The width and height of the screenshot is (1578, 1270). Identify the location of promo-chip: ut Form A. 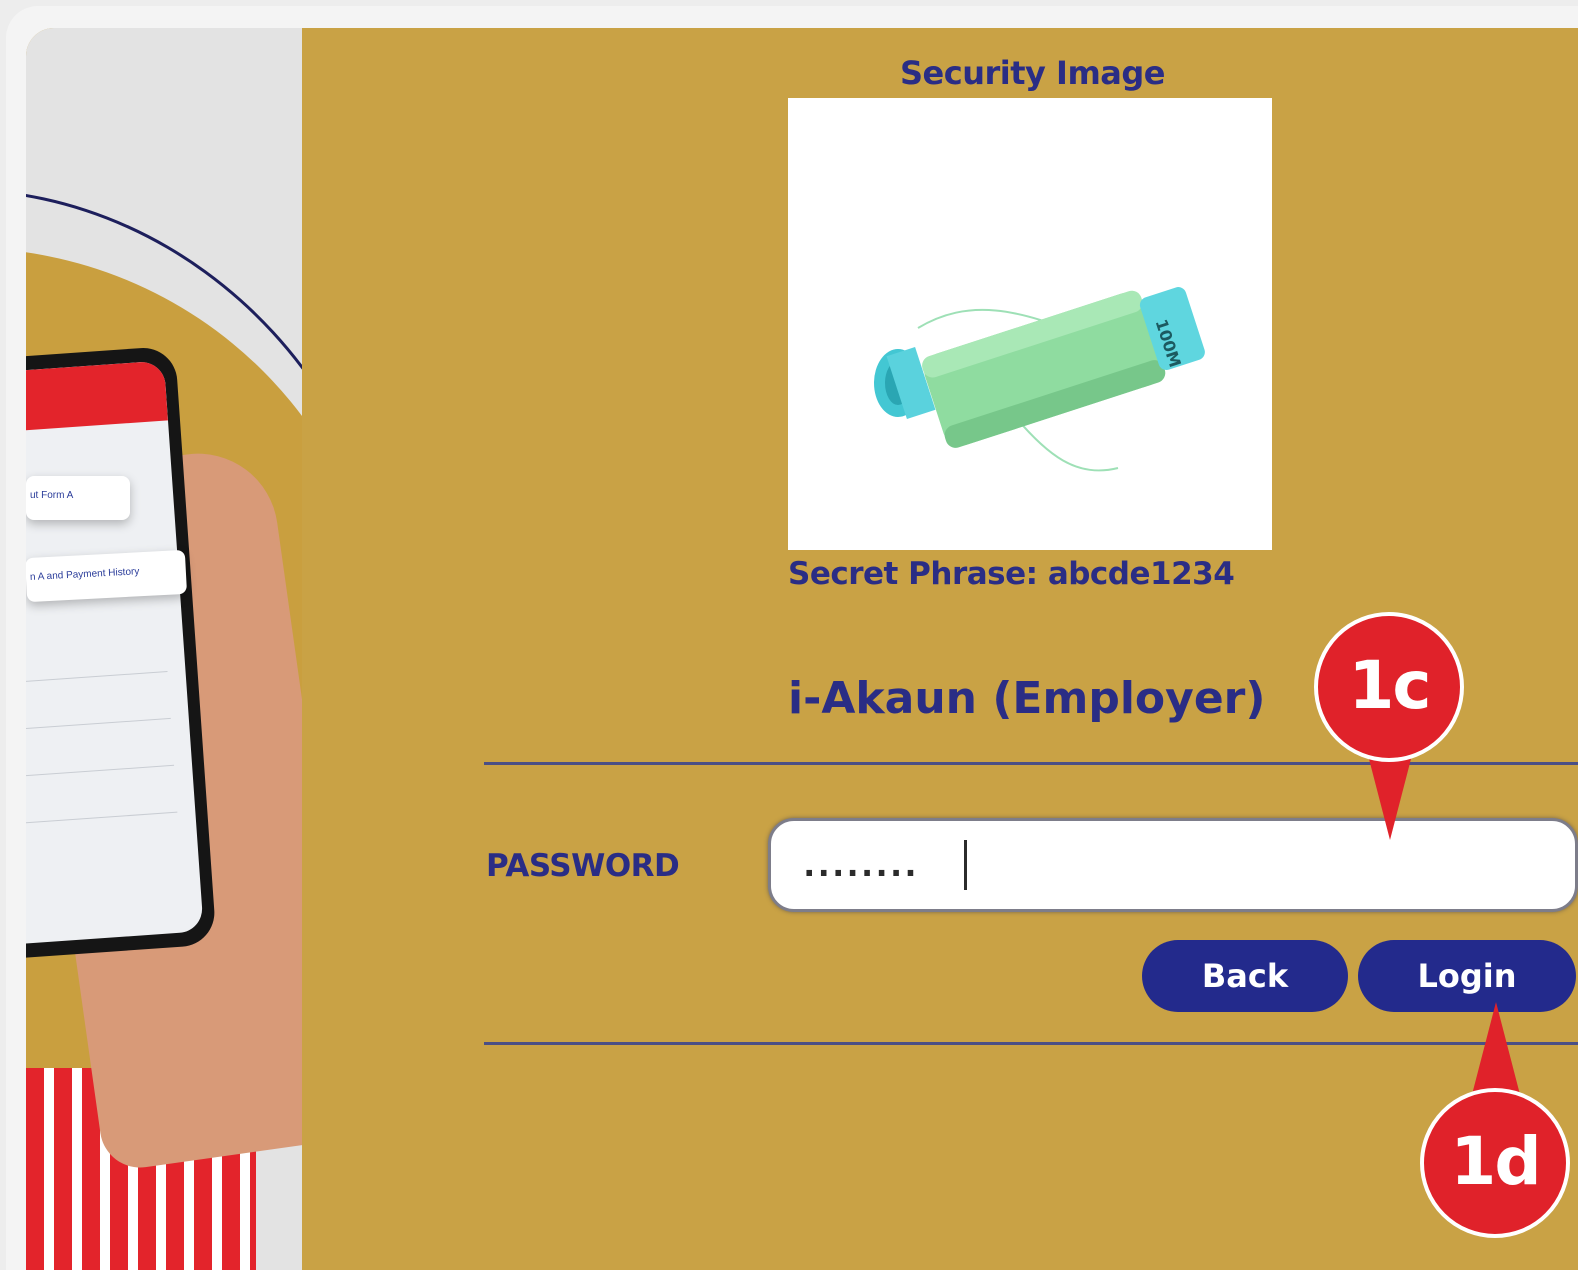
(78, 498).